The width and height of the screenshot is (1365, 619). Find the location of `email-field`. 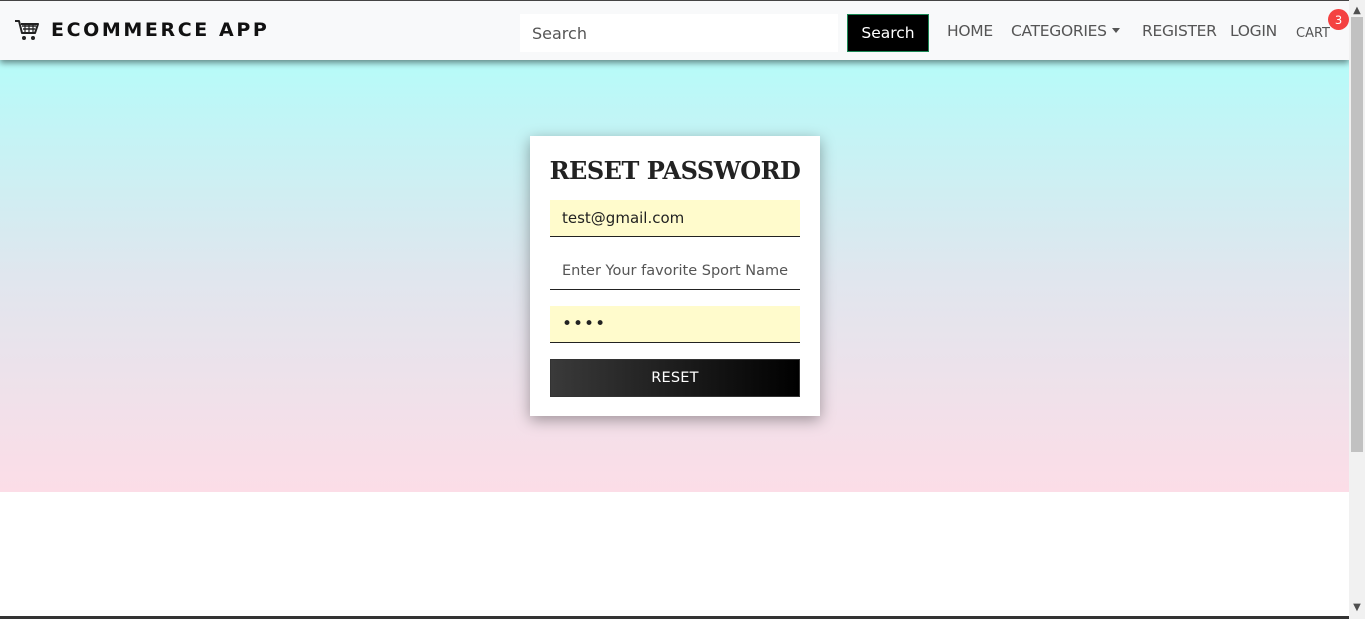

email-field is located at coordinates (675, 218).